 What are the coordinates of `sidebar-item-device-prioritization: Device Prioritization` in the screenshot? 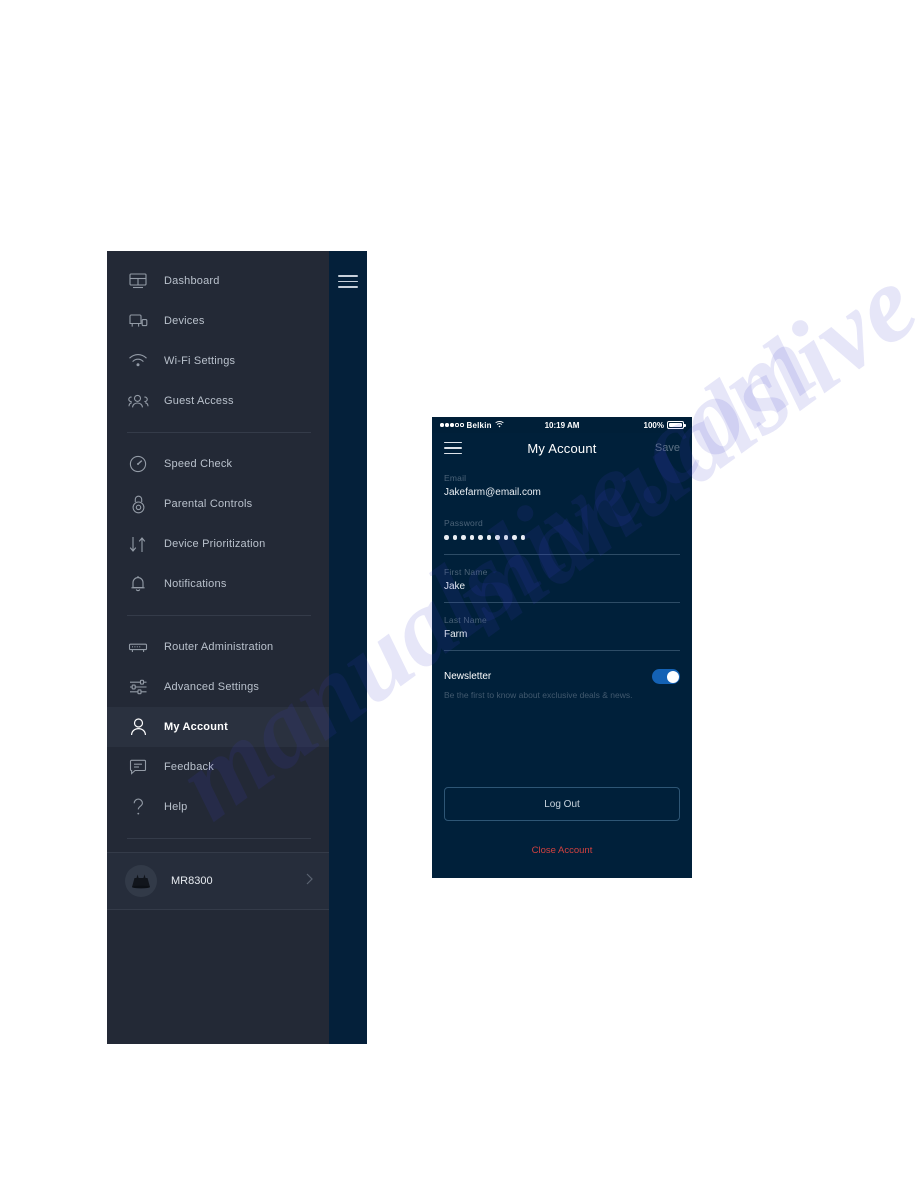 It's located at (218, 544).